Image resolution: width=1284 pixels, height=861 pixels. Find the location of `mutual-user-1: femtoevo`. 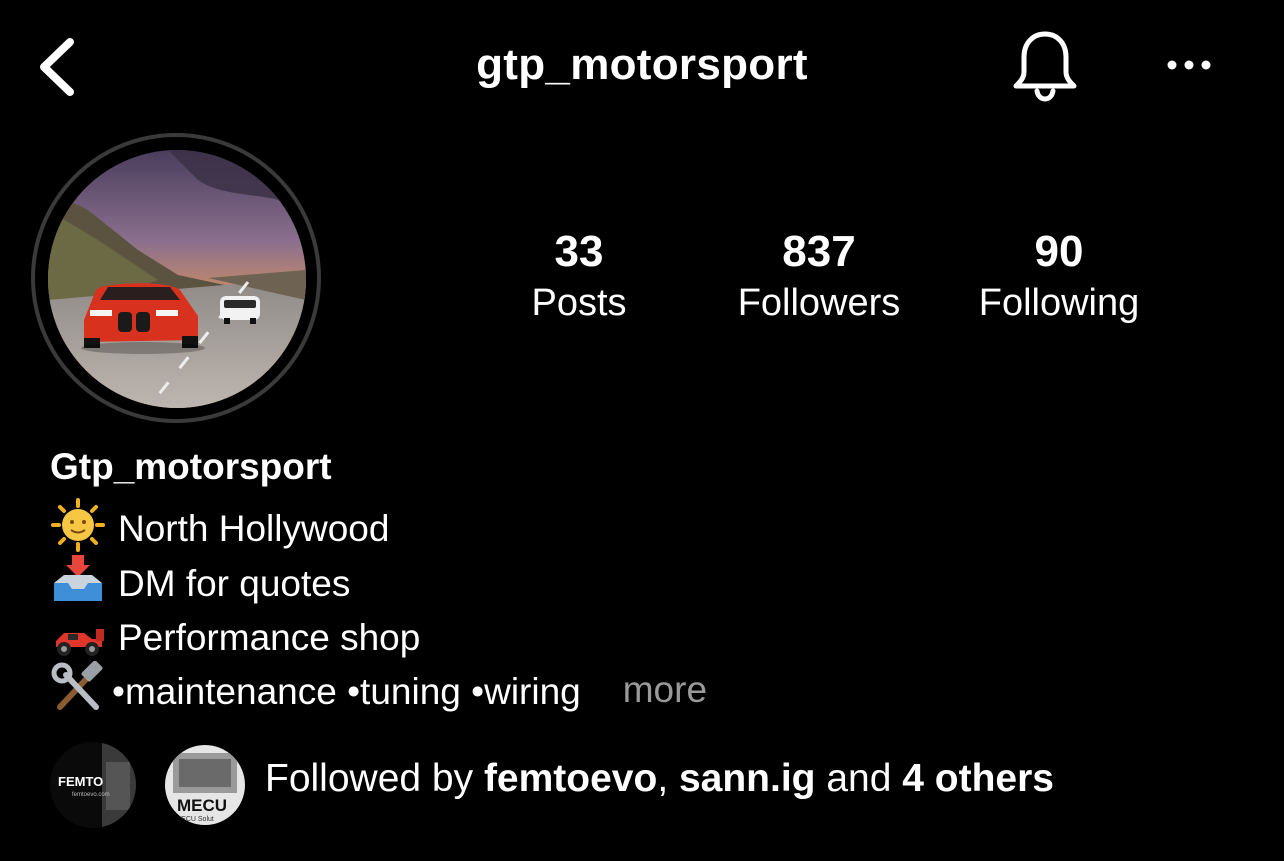

mutual-user-1: femtoevo is located at coordinates (570, 778).